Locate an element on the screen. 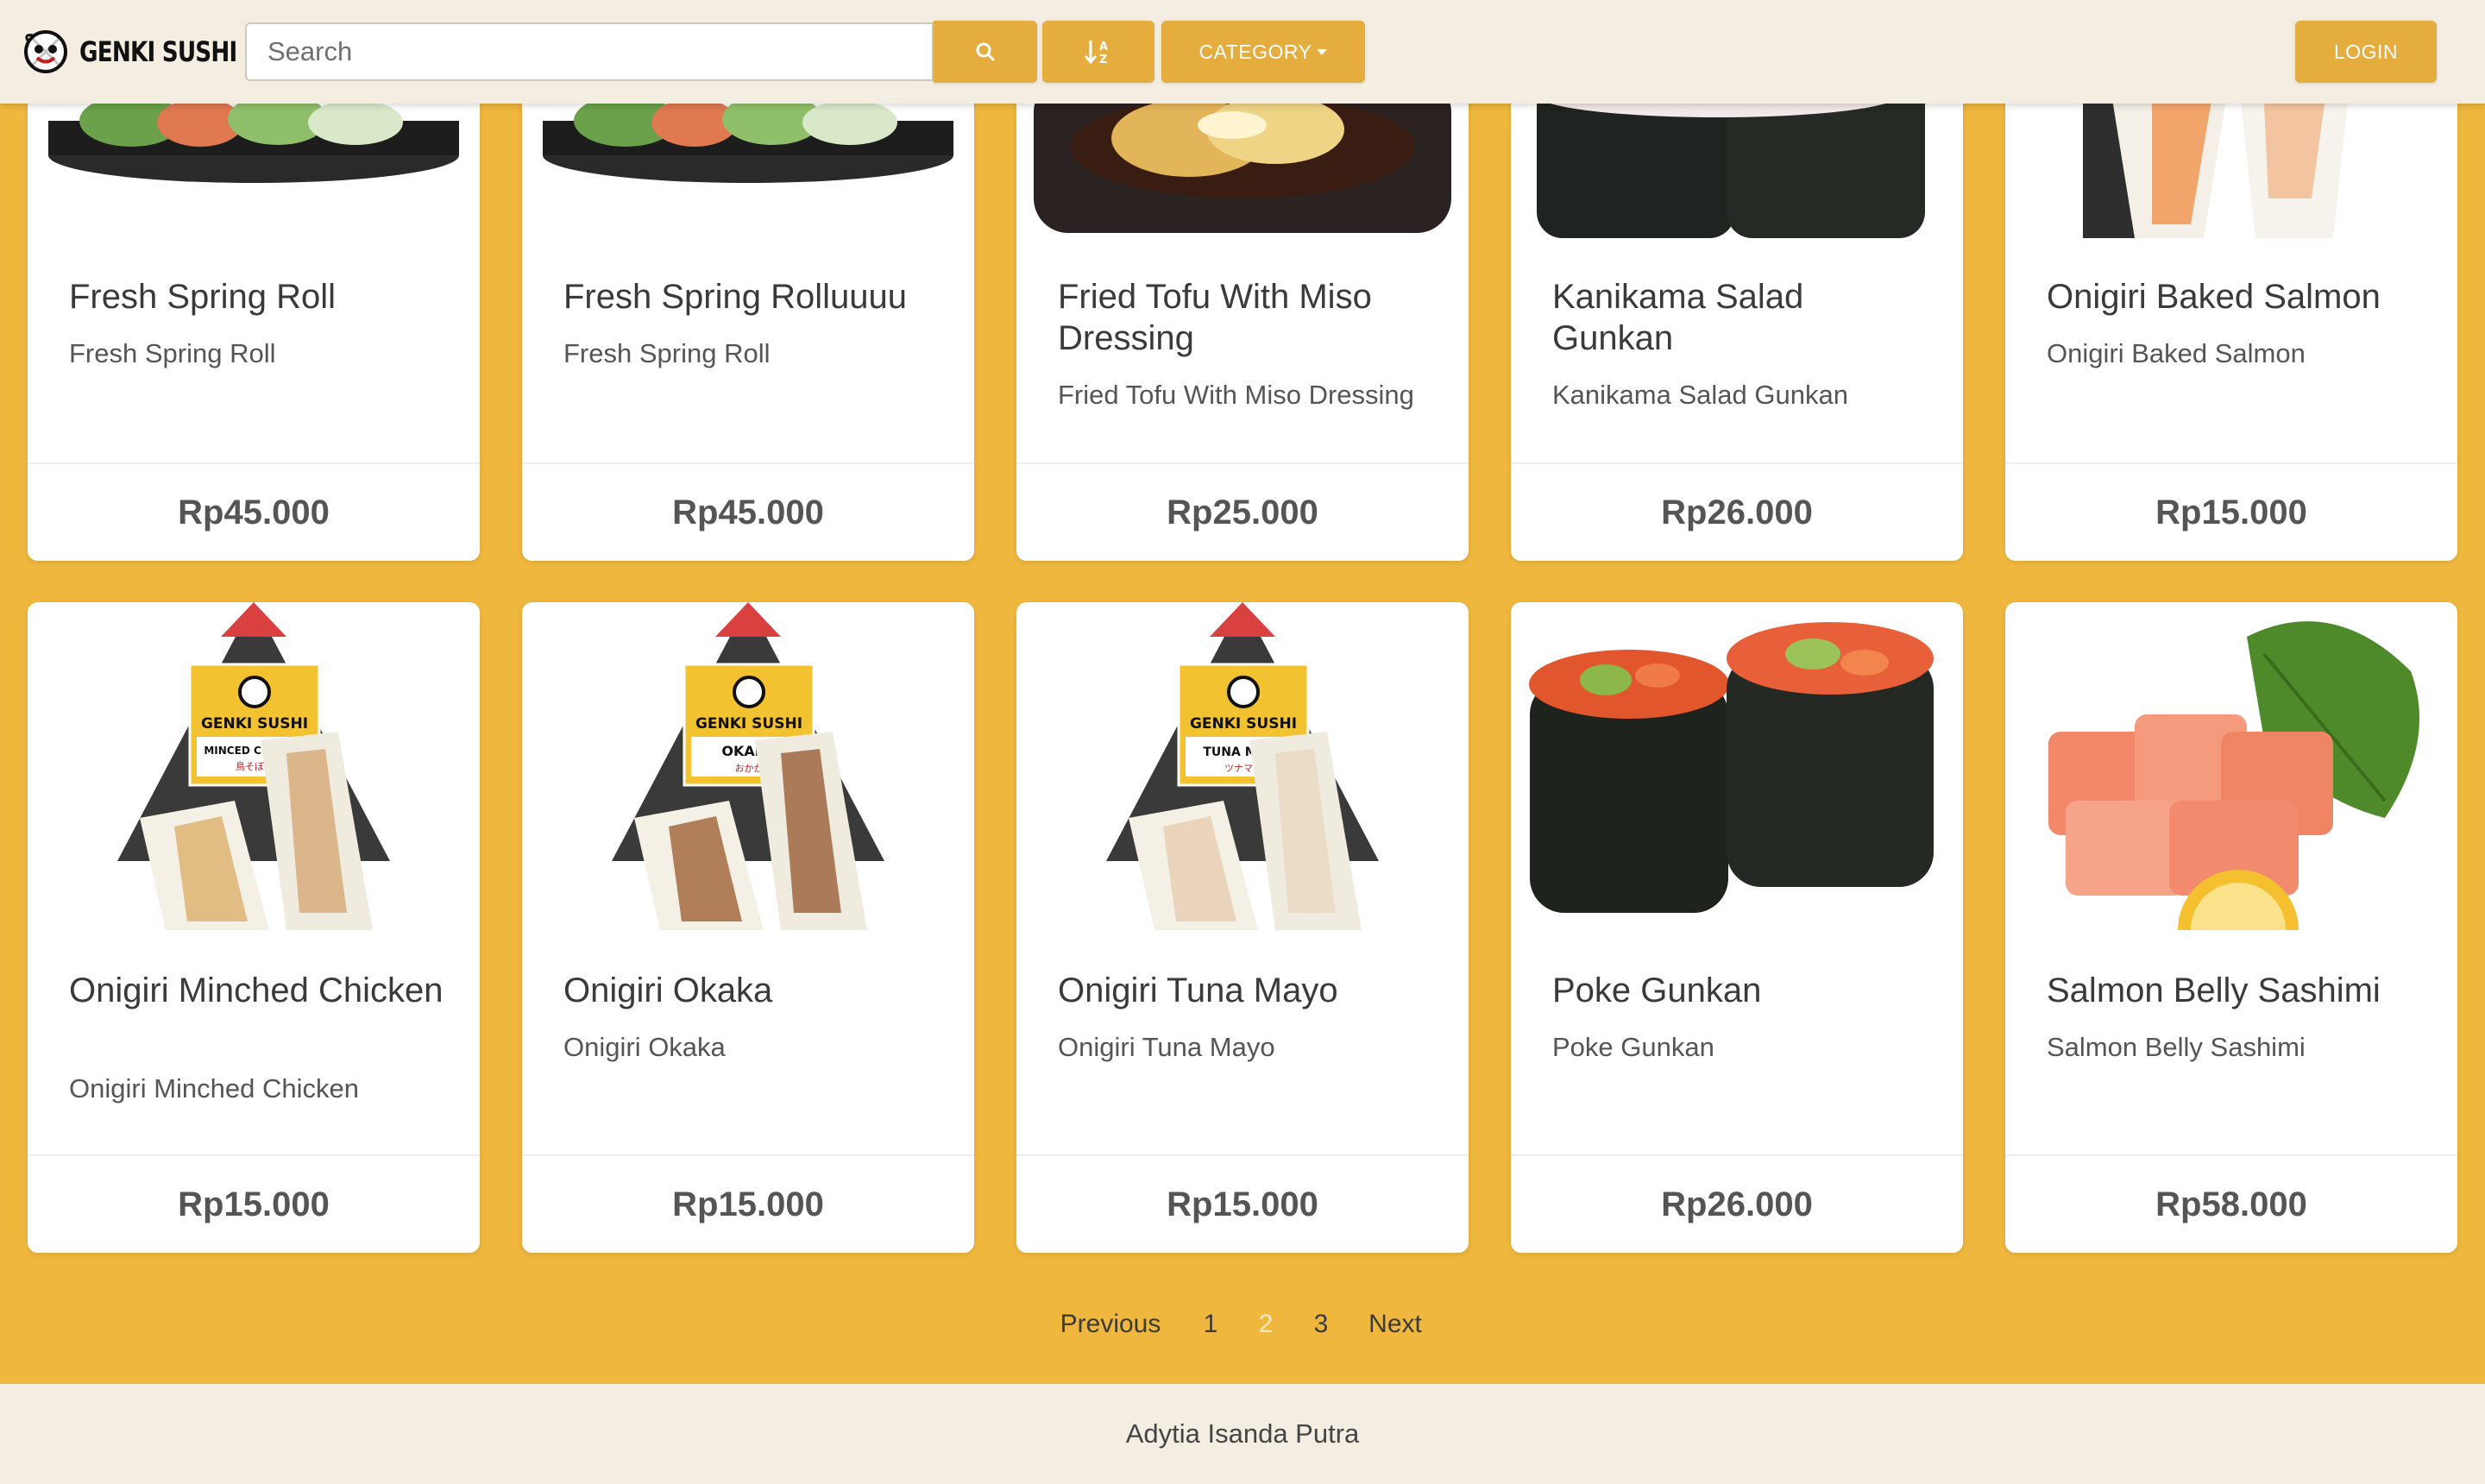 This screenshot has height=1484, width=2485. product-description: Kanikama Salad Gunkan is located at coordinates (1700, 395).